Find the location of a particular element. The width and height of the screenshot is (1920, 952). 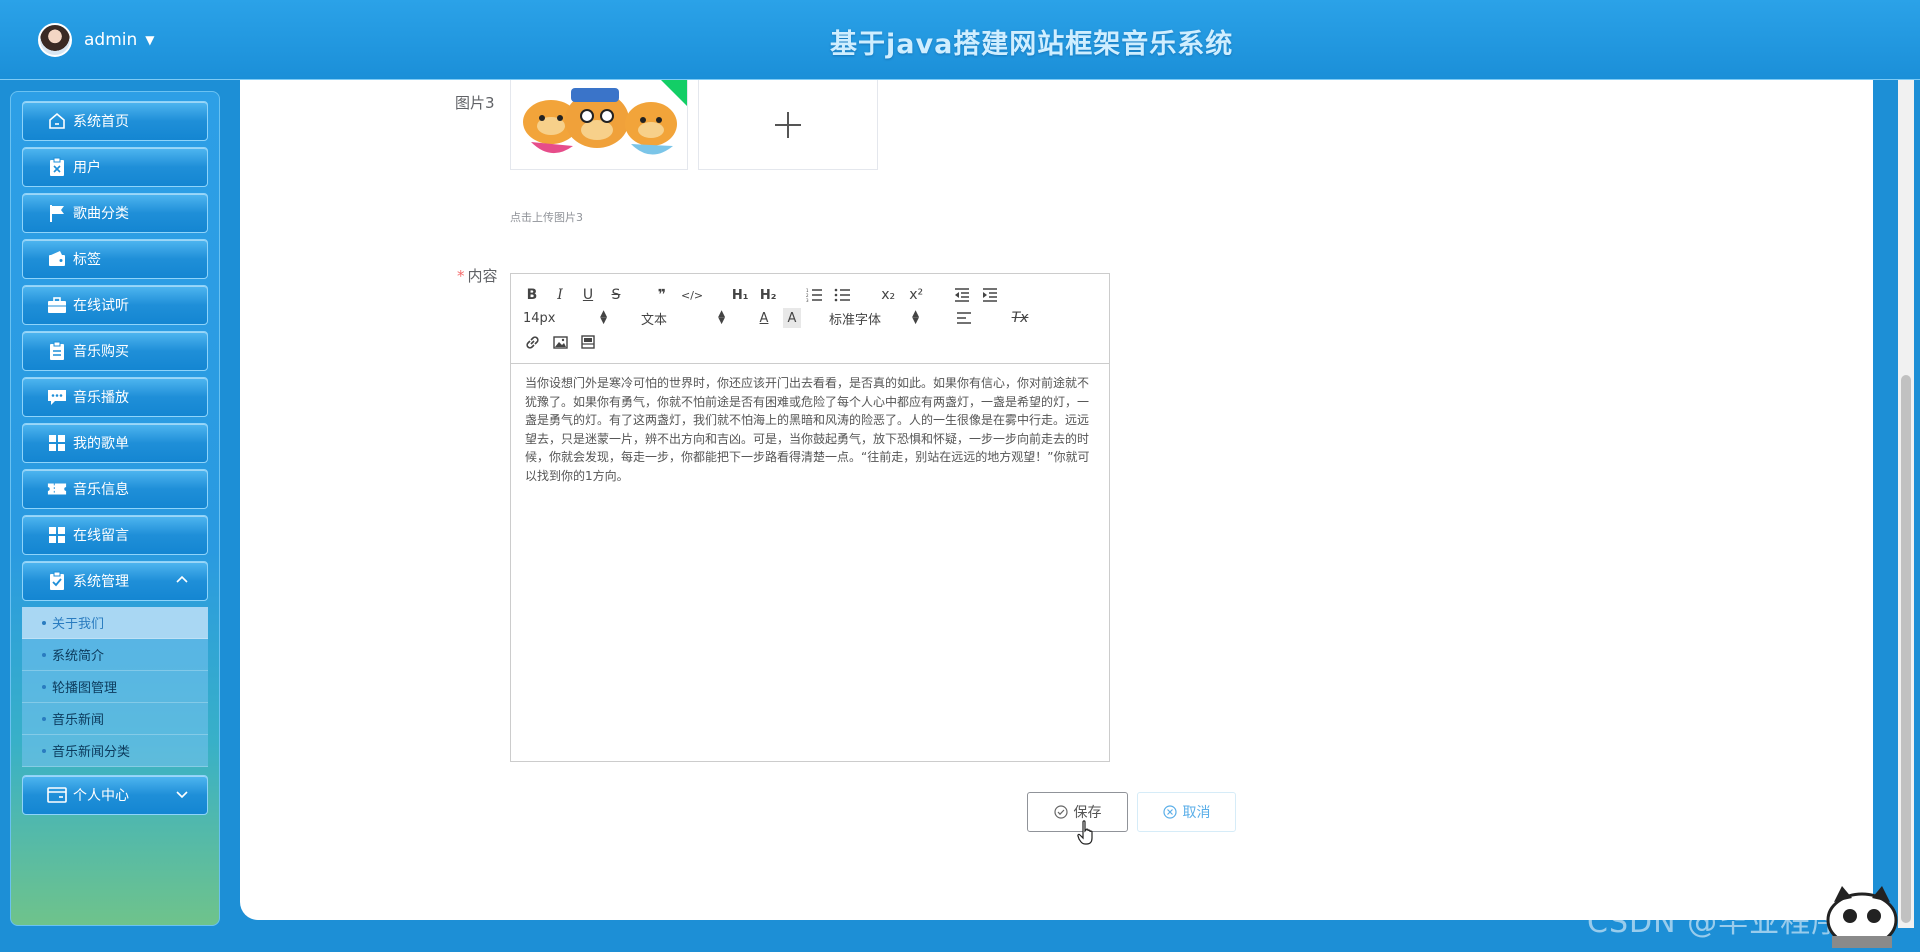

align-left-icon is located at coordinates (964, 318).